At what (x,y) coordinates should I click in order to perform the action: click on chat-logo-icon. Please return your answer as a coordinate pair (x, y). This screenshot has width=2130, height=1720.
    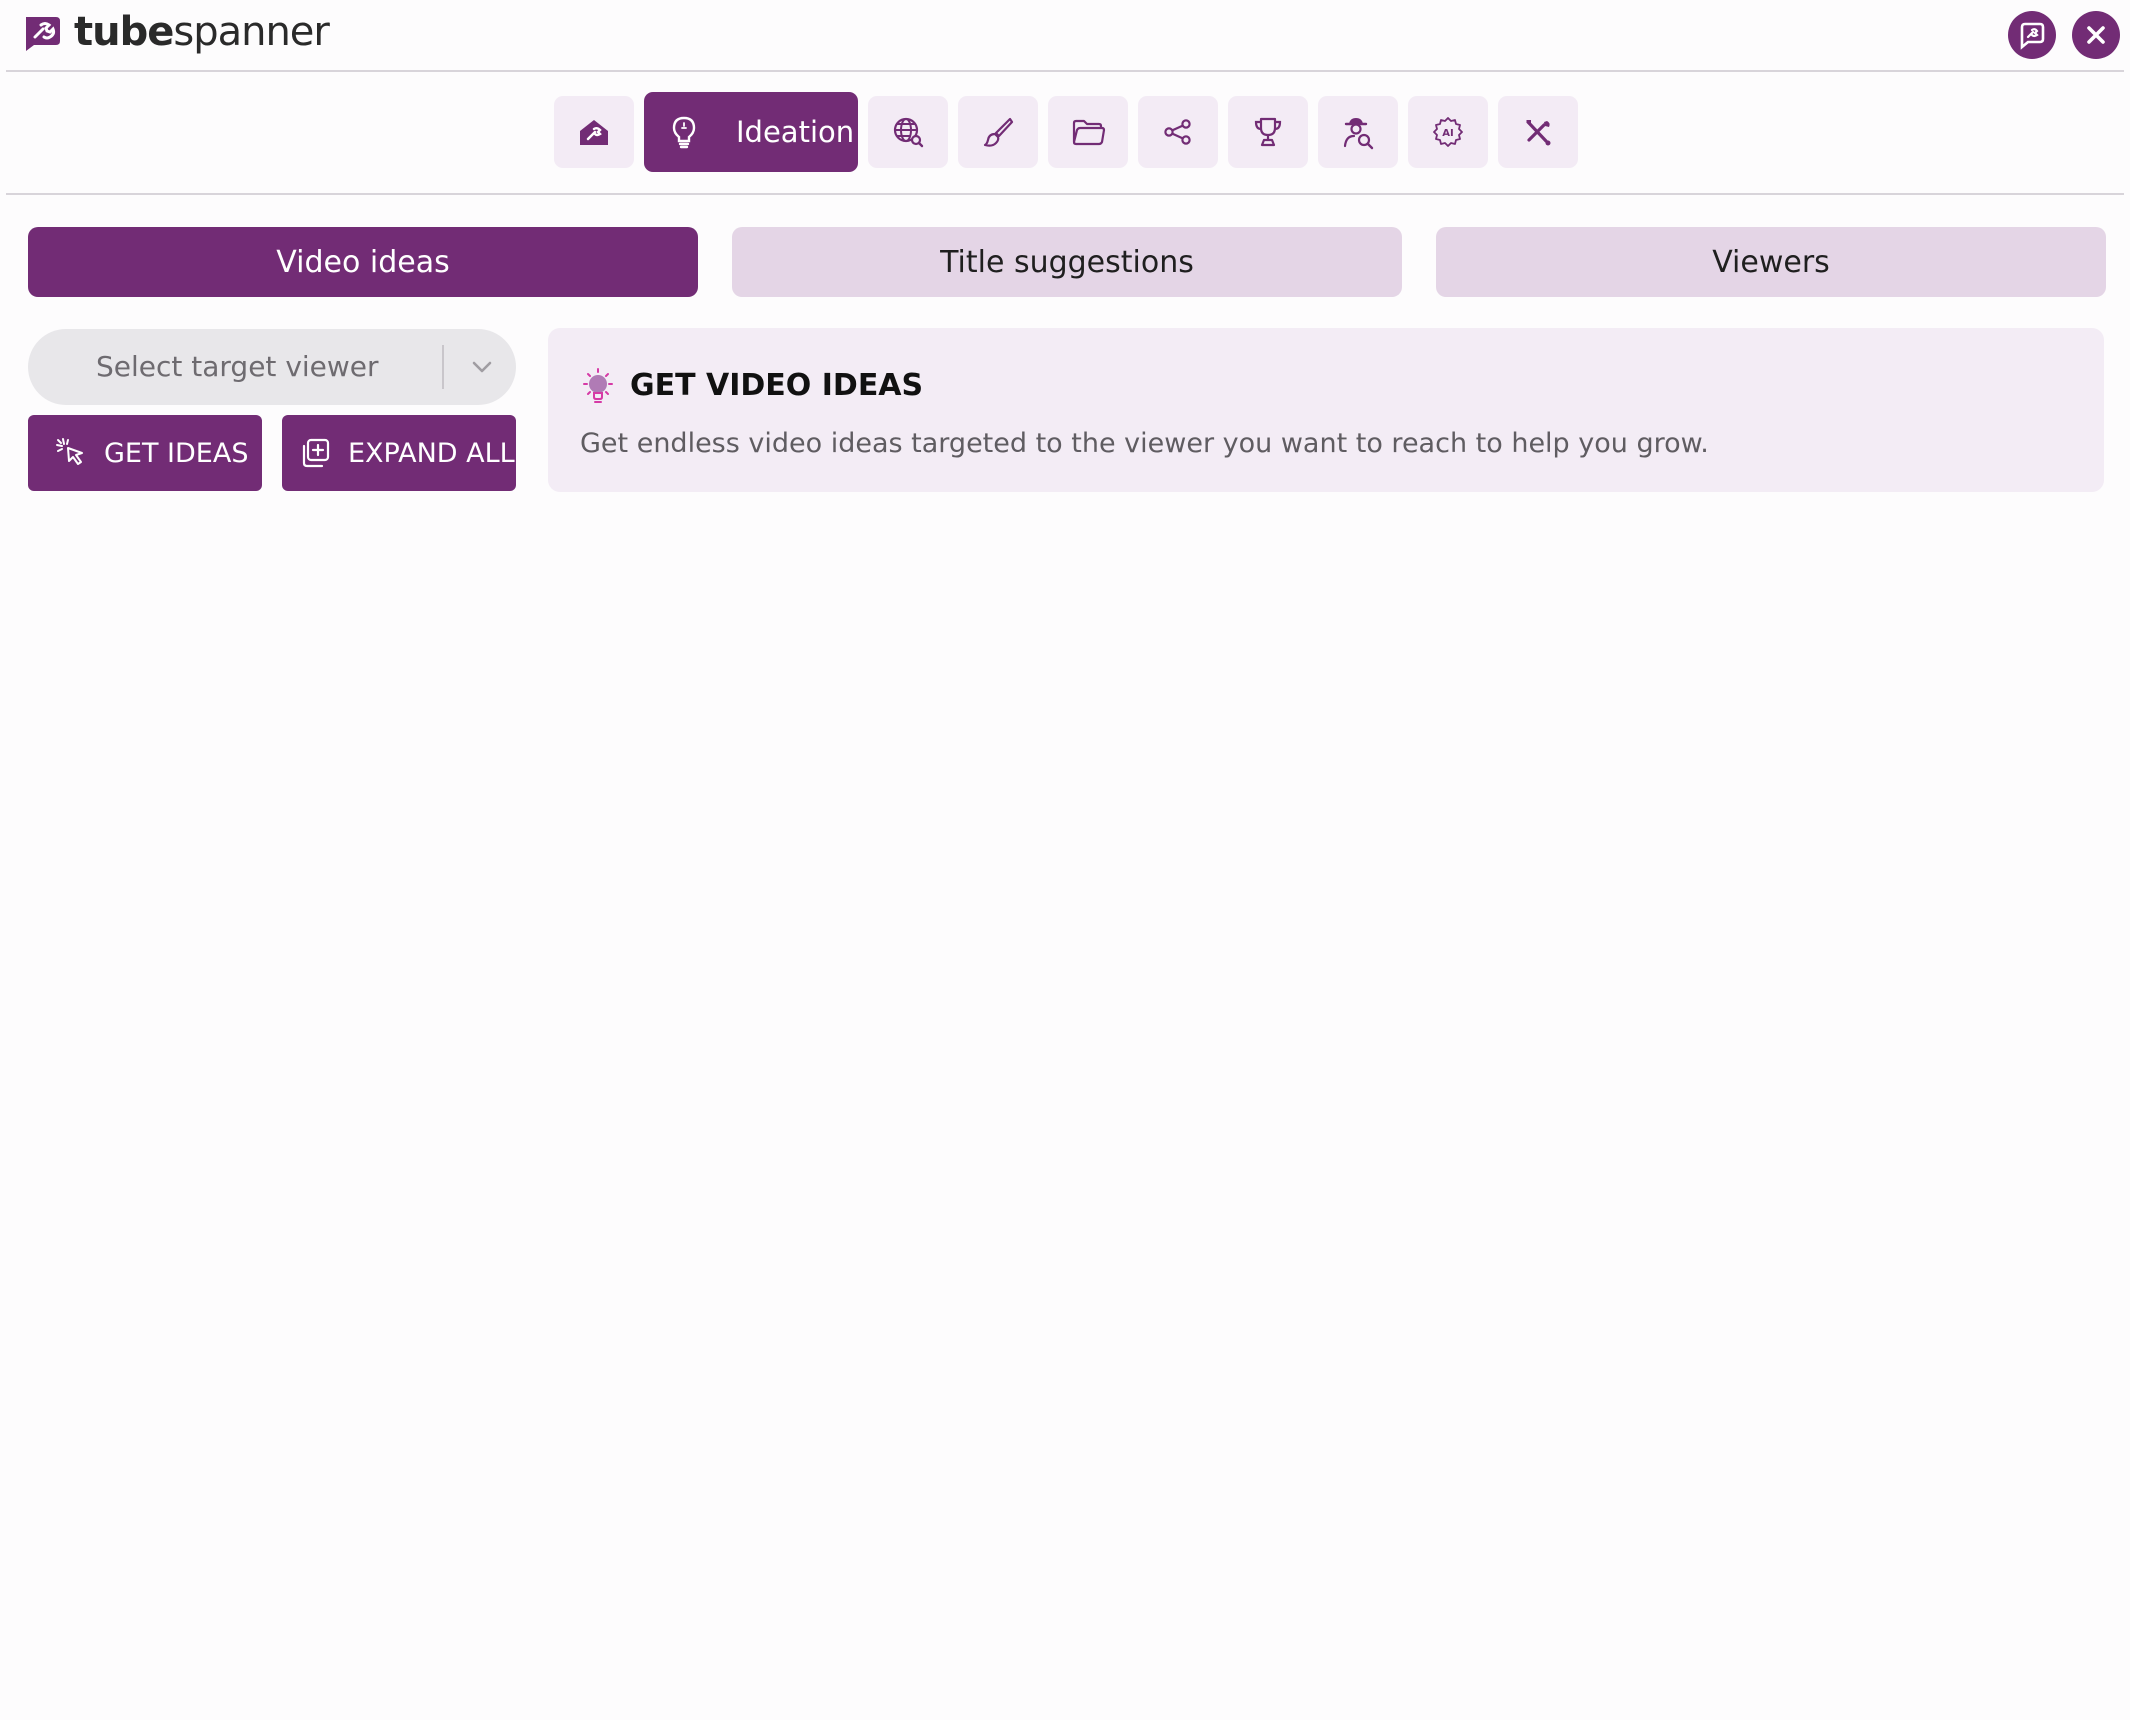
    Looking at the image, I should click on (2032, 36).